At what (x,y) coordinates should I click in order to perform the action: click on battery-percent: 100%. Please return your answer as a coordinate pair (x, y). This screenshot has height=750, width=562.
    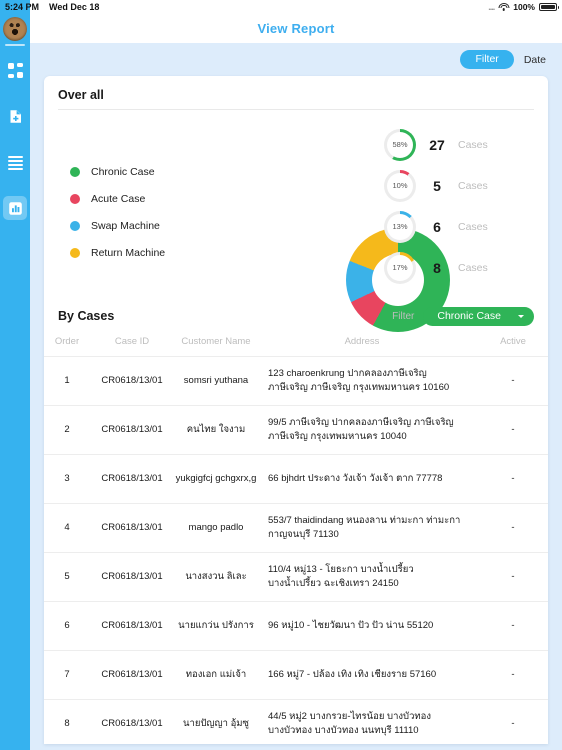
    Looking at the image, I should click on (524, 7).